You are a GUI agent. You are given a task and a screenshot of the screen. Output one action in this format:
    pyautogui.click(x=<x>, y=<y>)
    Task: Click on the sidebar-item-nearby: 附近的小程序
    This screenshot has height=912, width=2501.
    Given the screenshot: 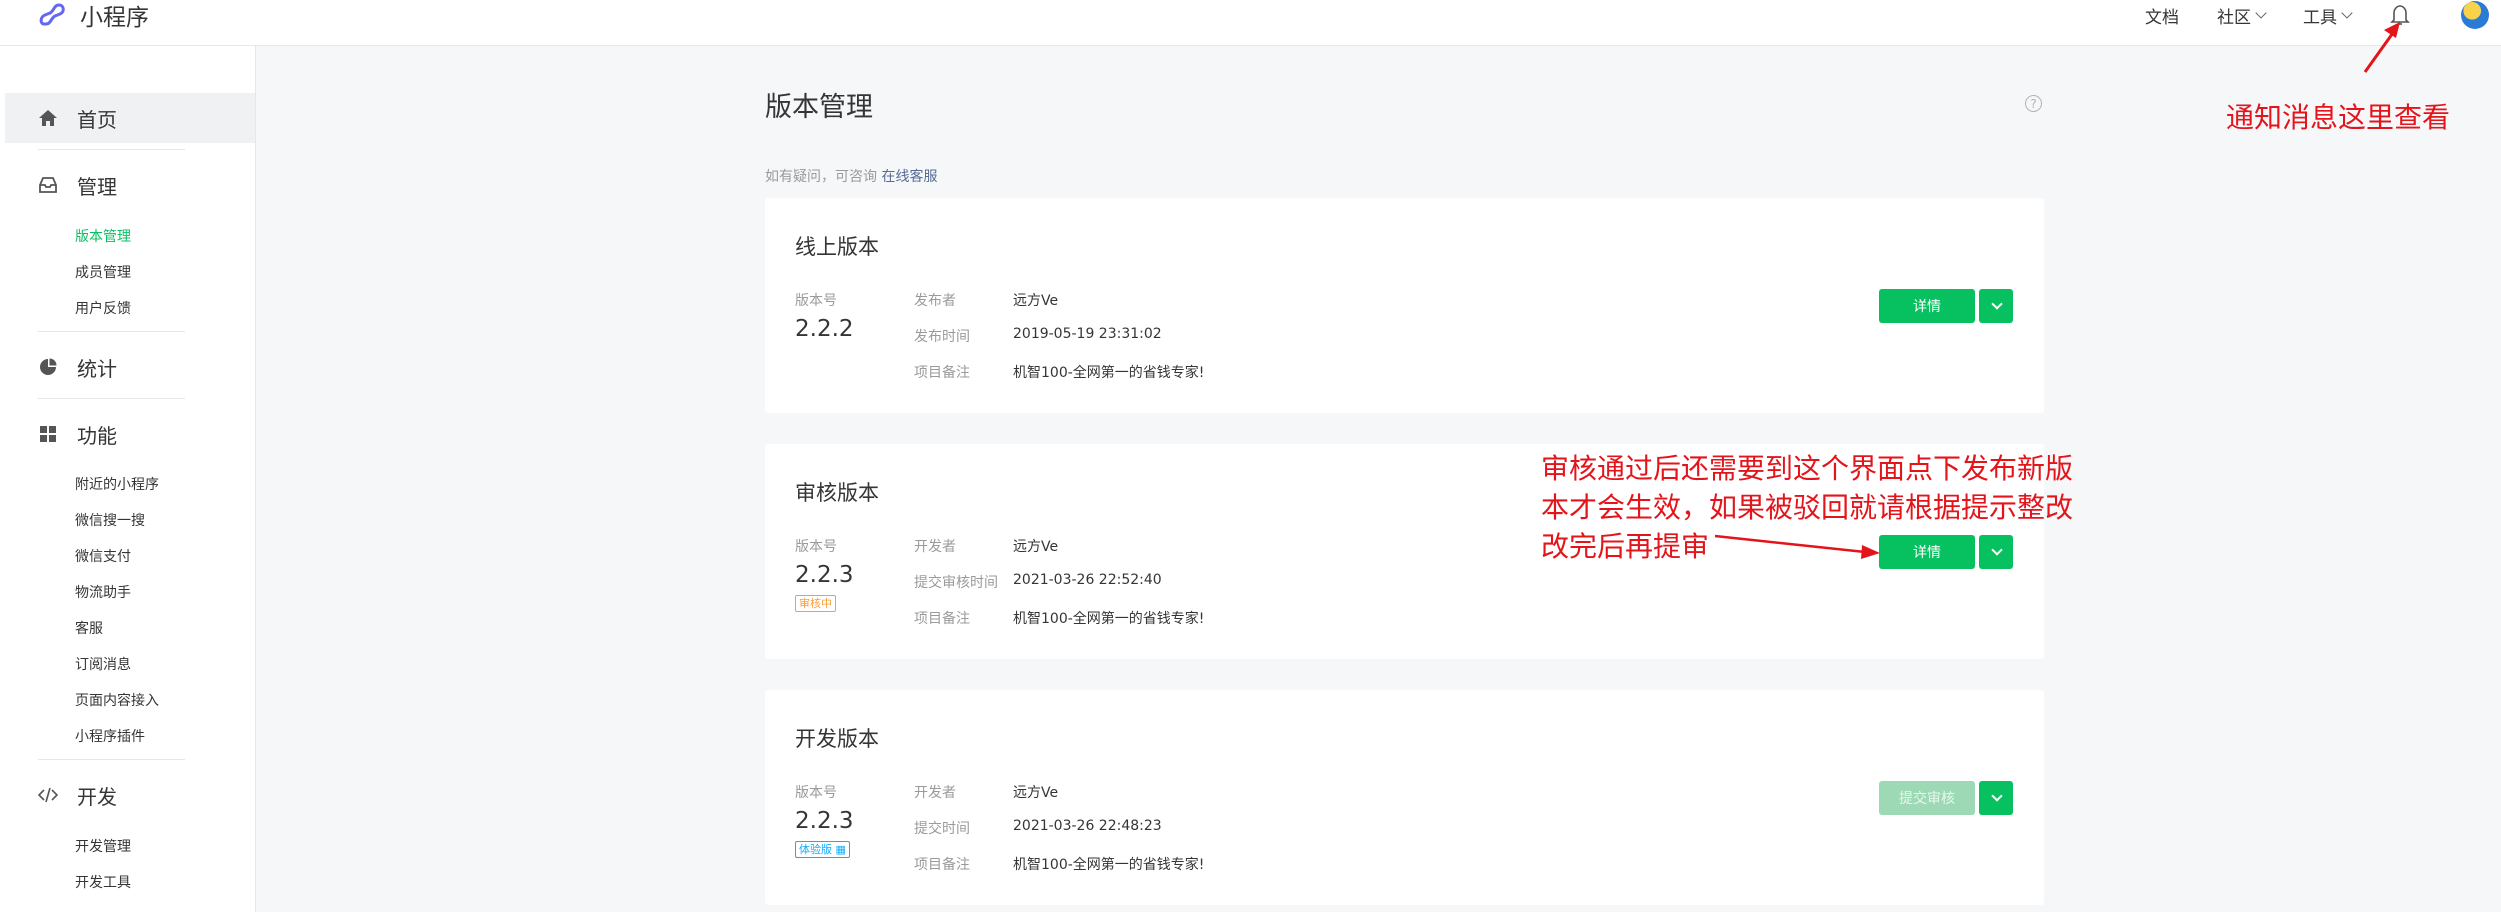 What is the action you would take?
    pyautogui.click(x=117, y=484)
    